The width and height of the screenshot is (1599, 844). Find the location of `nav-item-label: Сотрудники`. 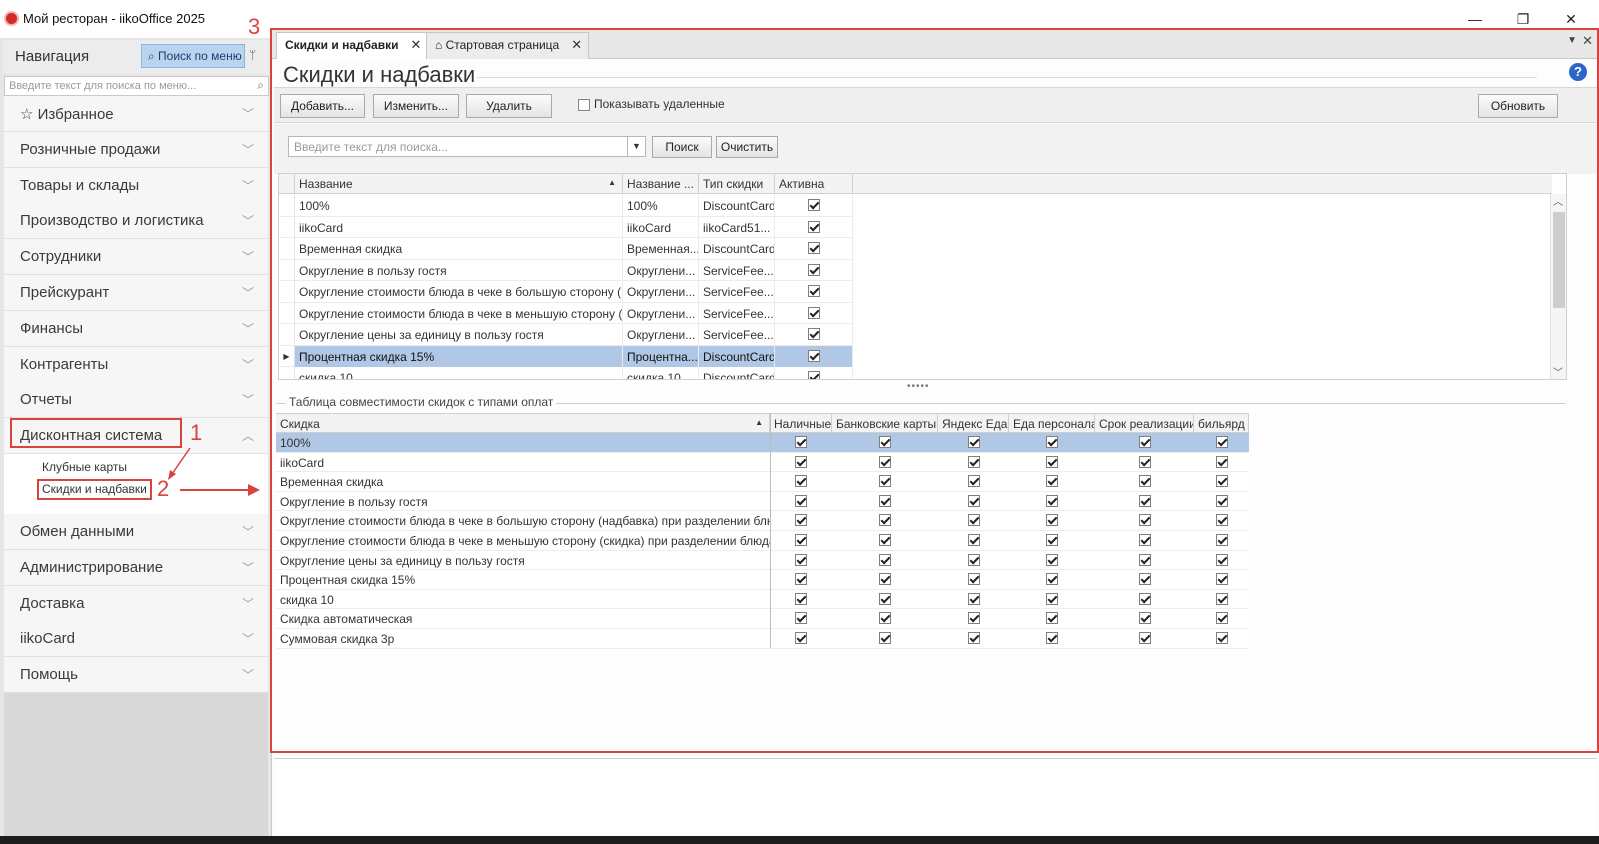

nav-item-label: Сотрудники is located at coordinates (61, 257).